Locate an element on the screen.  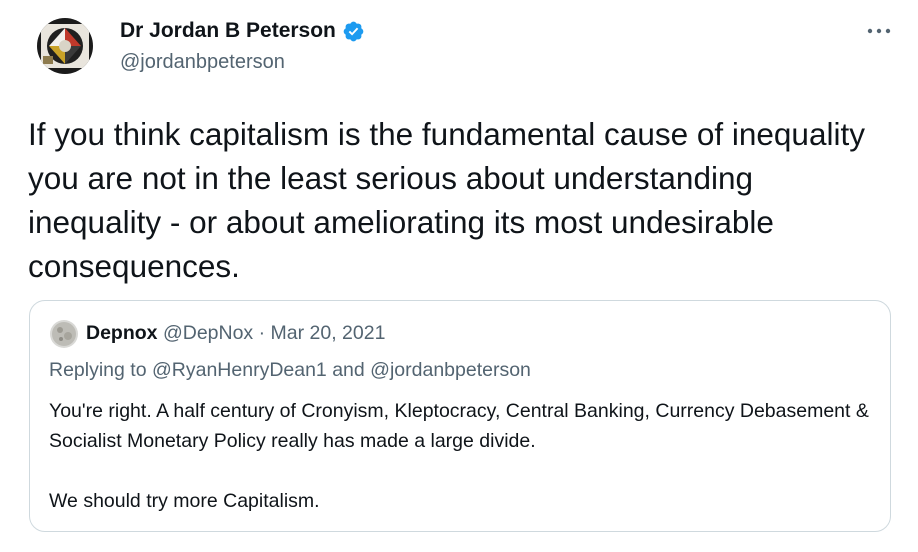
more-options-button is located at coordinates (879, 31).